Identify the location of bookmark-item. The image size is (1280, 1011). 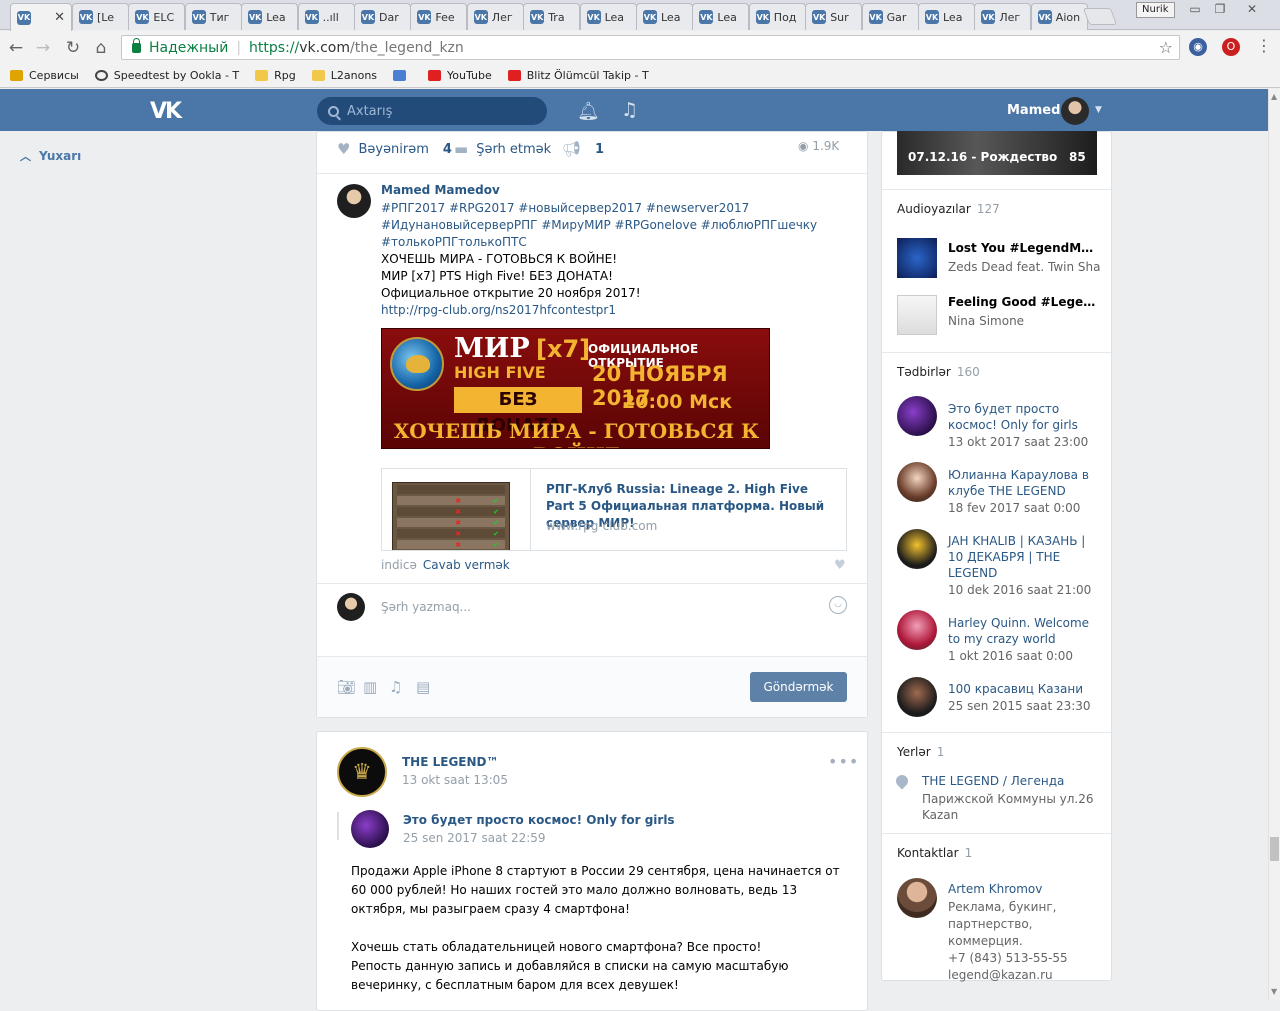
(402, 75).